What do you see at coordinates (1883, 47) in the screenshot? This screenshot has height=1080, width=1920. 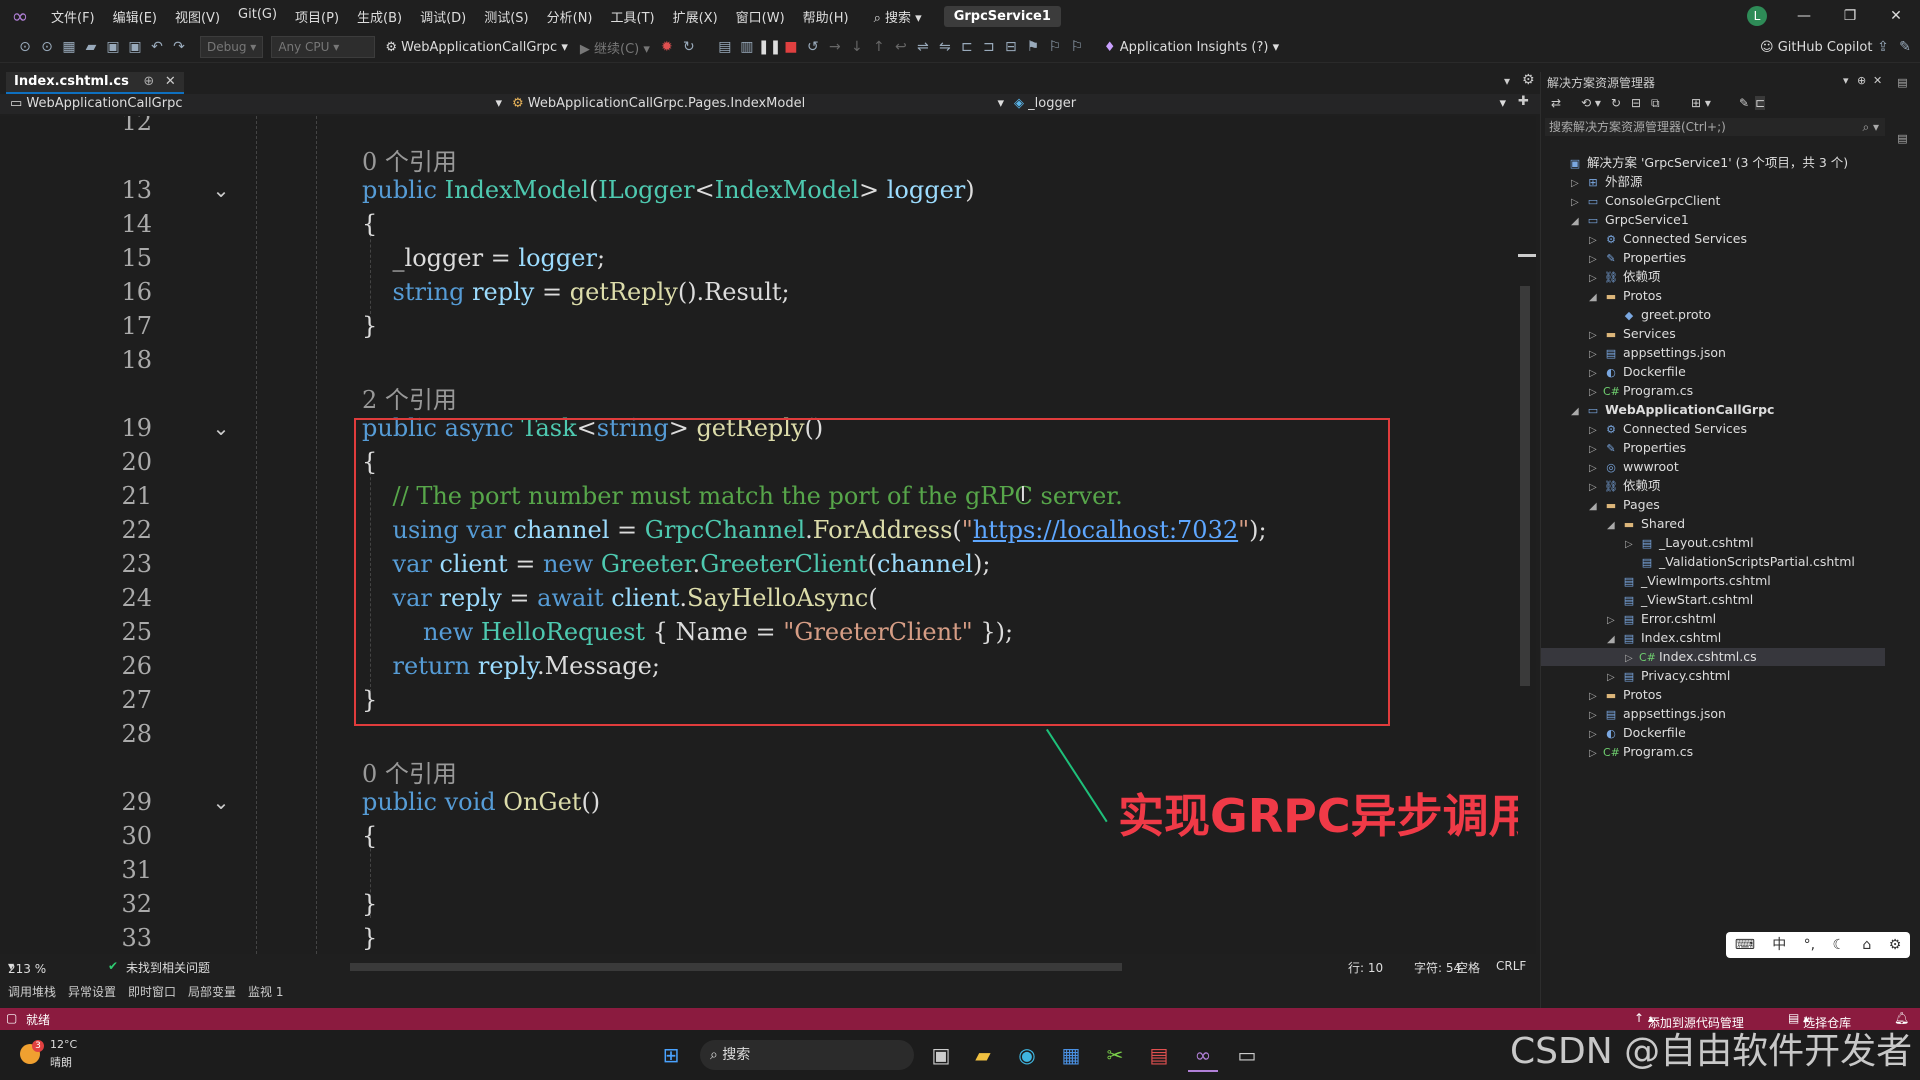 I see `share-icon: ⇪` at bounding box center [1883, 47].